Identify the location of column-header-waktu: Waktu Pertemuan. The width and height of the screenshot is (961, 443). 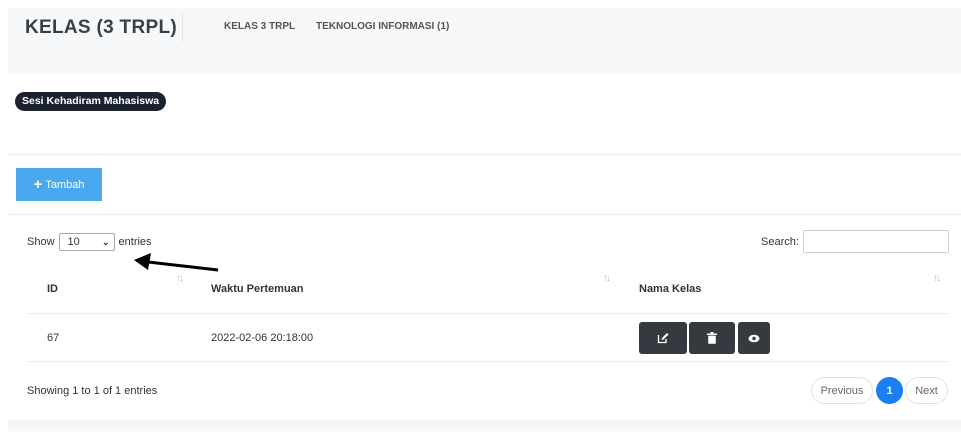
(257, 289).